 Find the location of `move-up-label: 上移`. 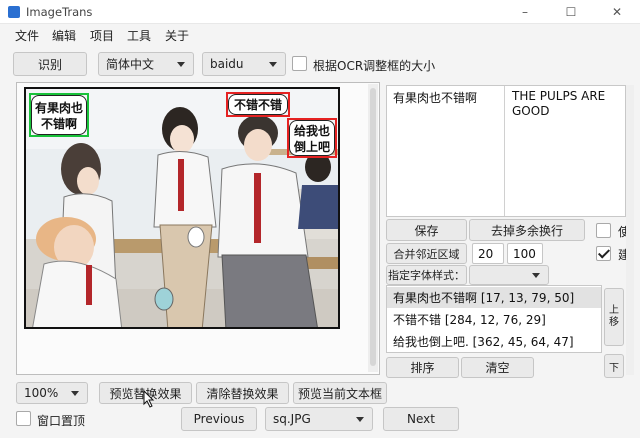

move-up-label: 上移 is located at coordinates (614, 316).